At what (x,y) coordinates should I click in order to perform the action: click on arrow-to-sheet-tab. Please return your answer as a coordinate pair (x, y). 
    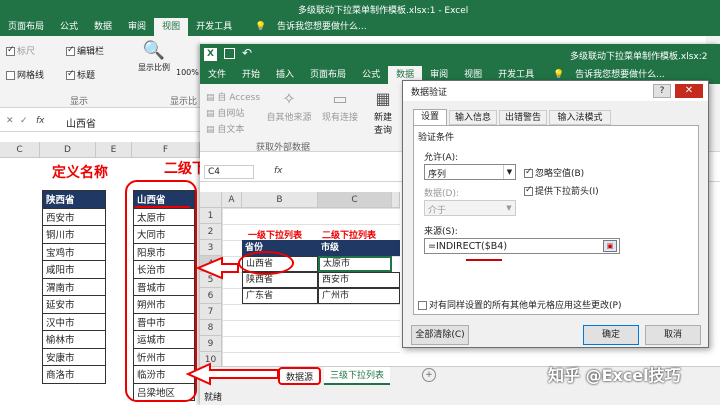
    Looking at the image, I should click on (232, 374).